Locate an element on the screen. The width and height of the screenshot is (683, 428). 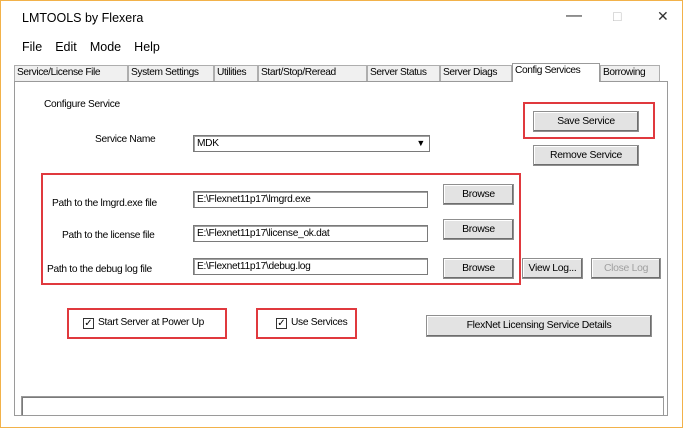
tab-config-services: Config Services is located at coordinates (556, 72).